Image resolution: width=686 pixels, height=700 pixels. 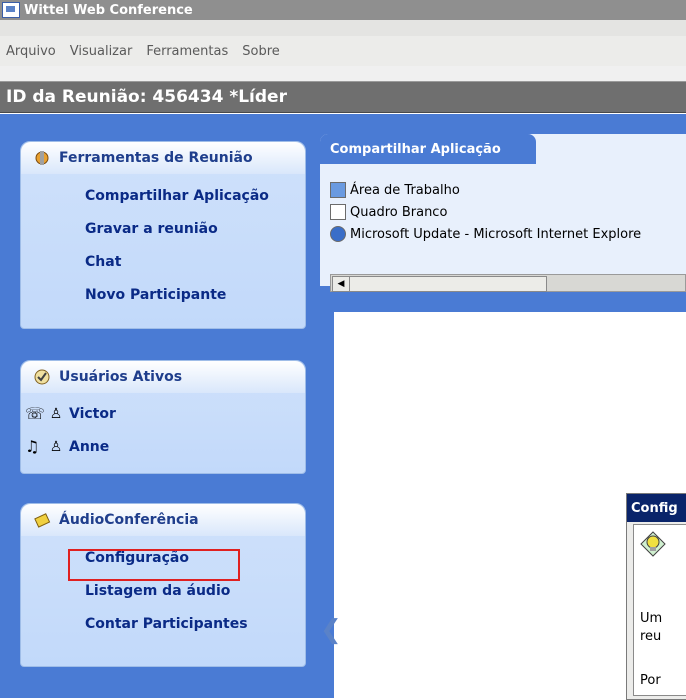 What do you see at coordinates (659, 610) in the screenshot?
I see `dialog-content: Um reu Por` at bounding box center [659, 610].